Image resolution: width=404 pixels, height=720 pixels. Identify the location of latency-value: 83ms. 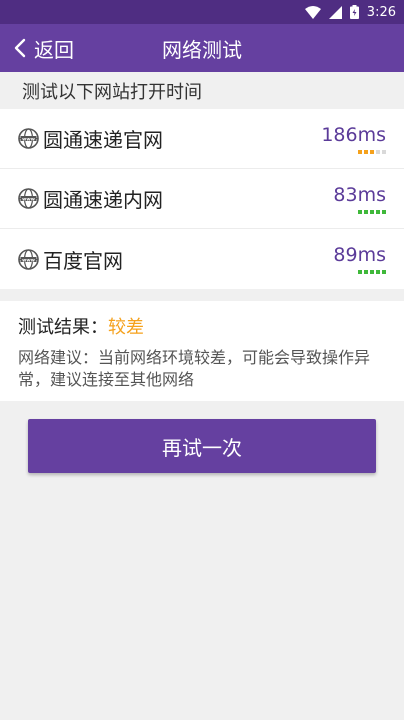
(359, 194).